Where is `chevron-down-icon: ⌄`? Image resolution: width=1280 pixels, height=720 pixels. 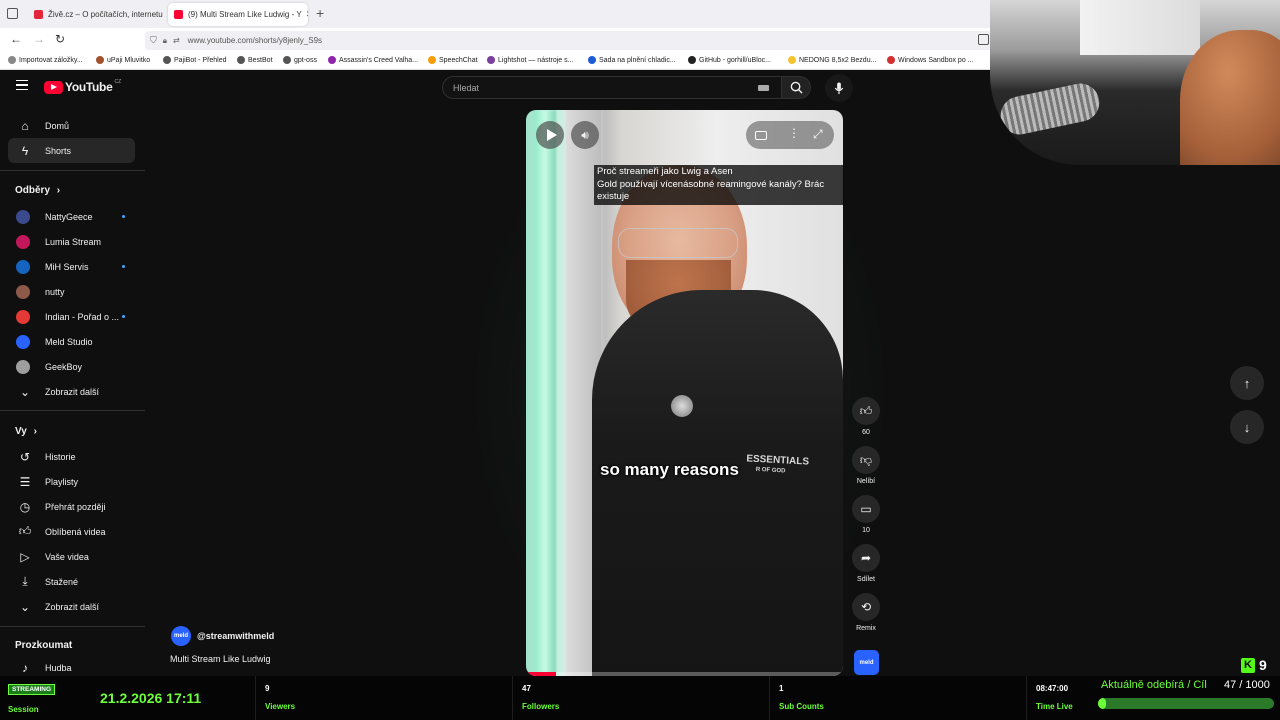
chevron-down-icon: ⌄ is located at coordinates (25, 391).